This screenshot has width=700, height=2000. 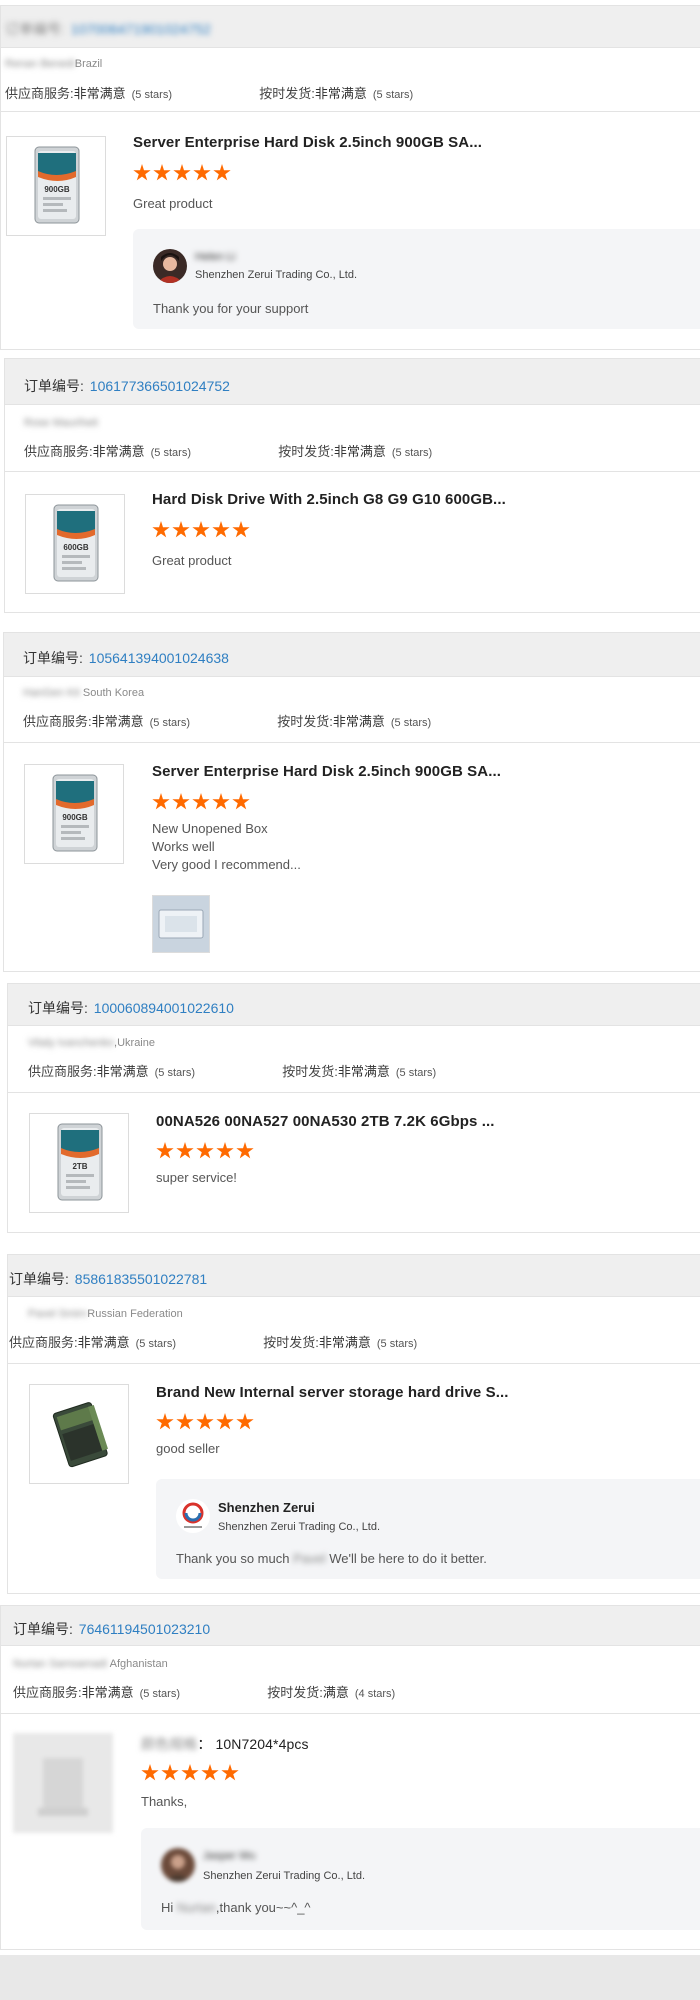 What do you see at coordinates (350, 1977) in the screenshot?
I see `page-footer-bar` at bounding box center [350, 1977].